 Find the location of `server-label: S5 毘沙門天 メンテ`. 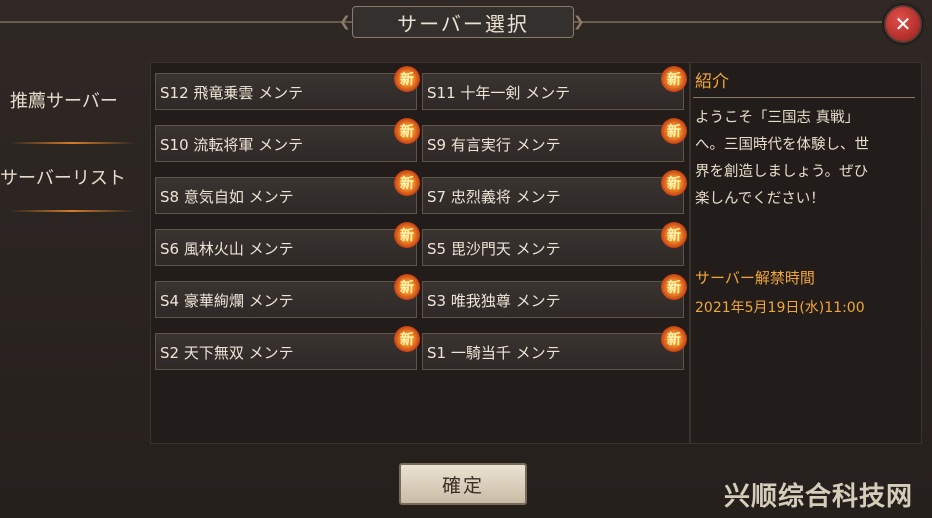

server-label: S5 毘沙門天 メンテ is located at coordinates (494, 249).